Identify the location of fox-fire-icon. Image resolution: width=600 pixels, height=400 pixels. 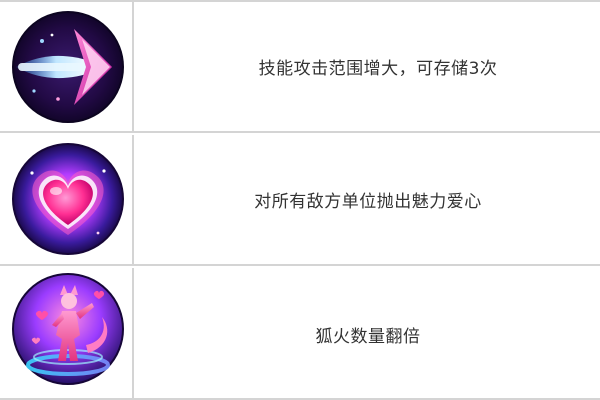
(68, 329).